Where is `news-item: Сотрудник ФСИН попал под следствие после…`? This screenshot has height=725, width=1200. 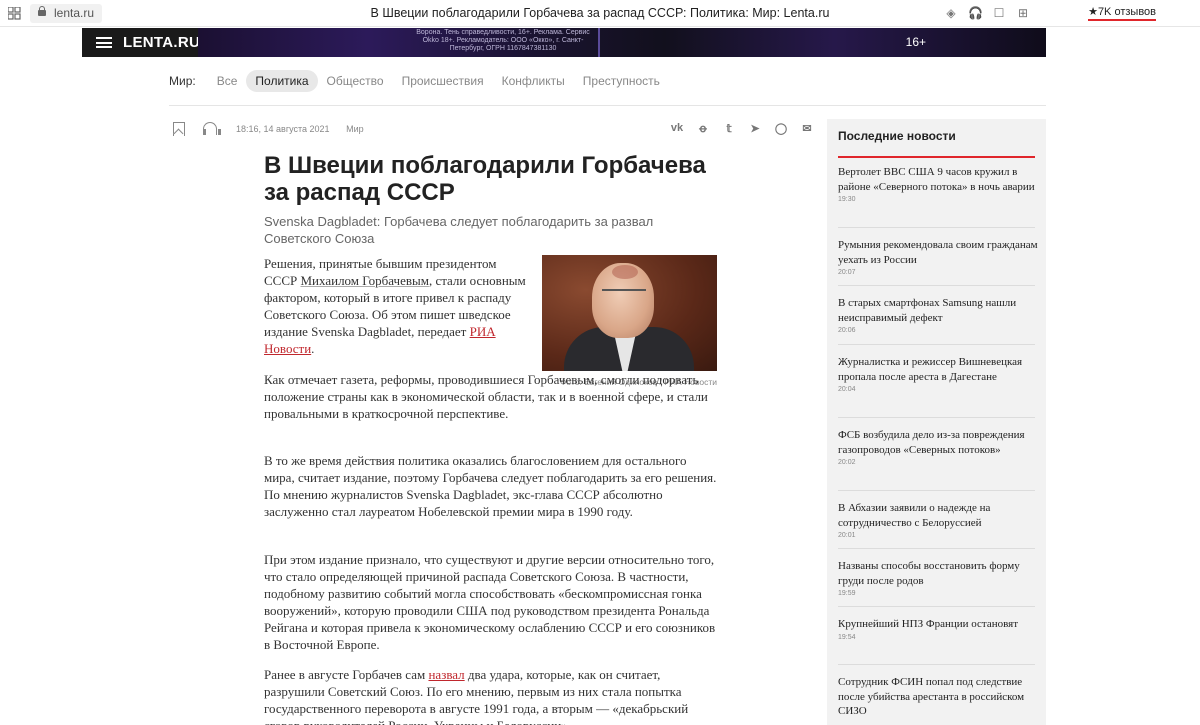
news-item: Сотрудник ФСИН попал под следствие после… is located at coordinates (938, 698).